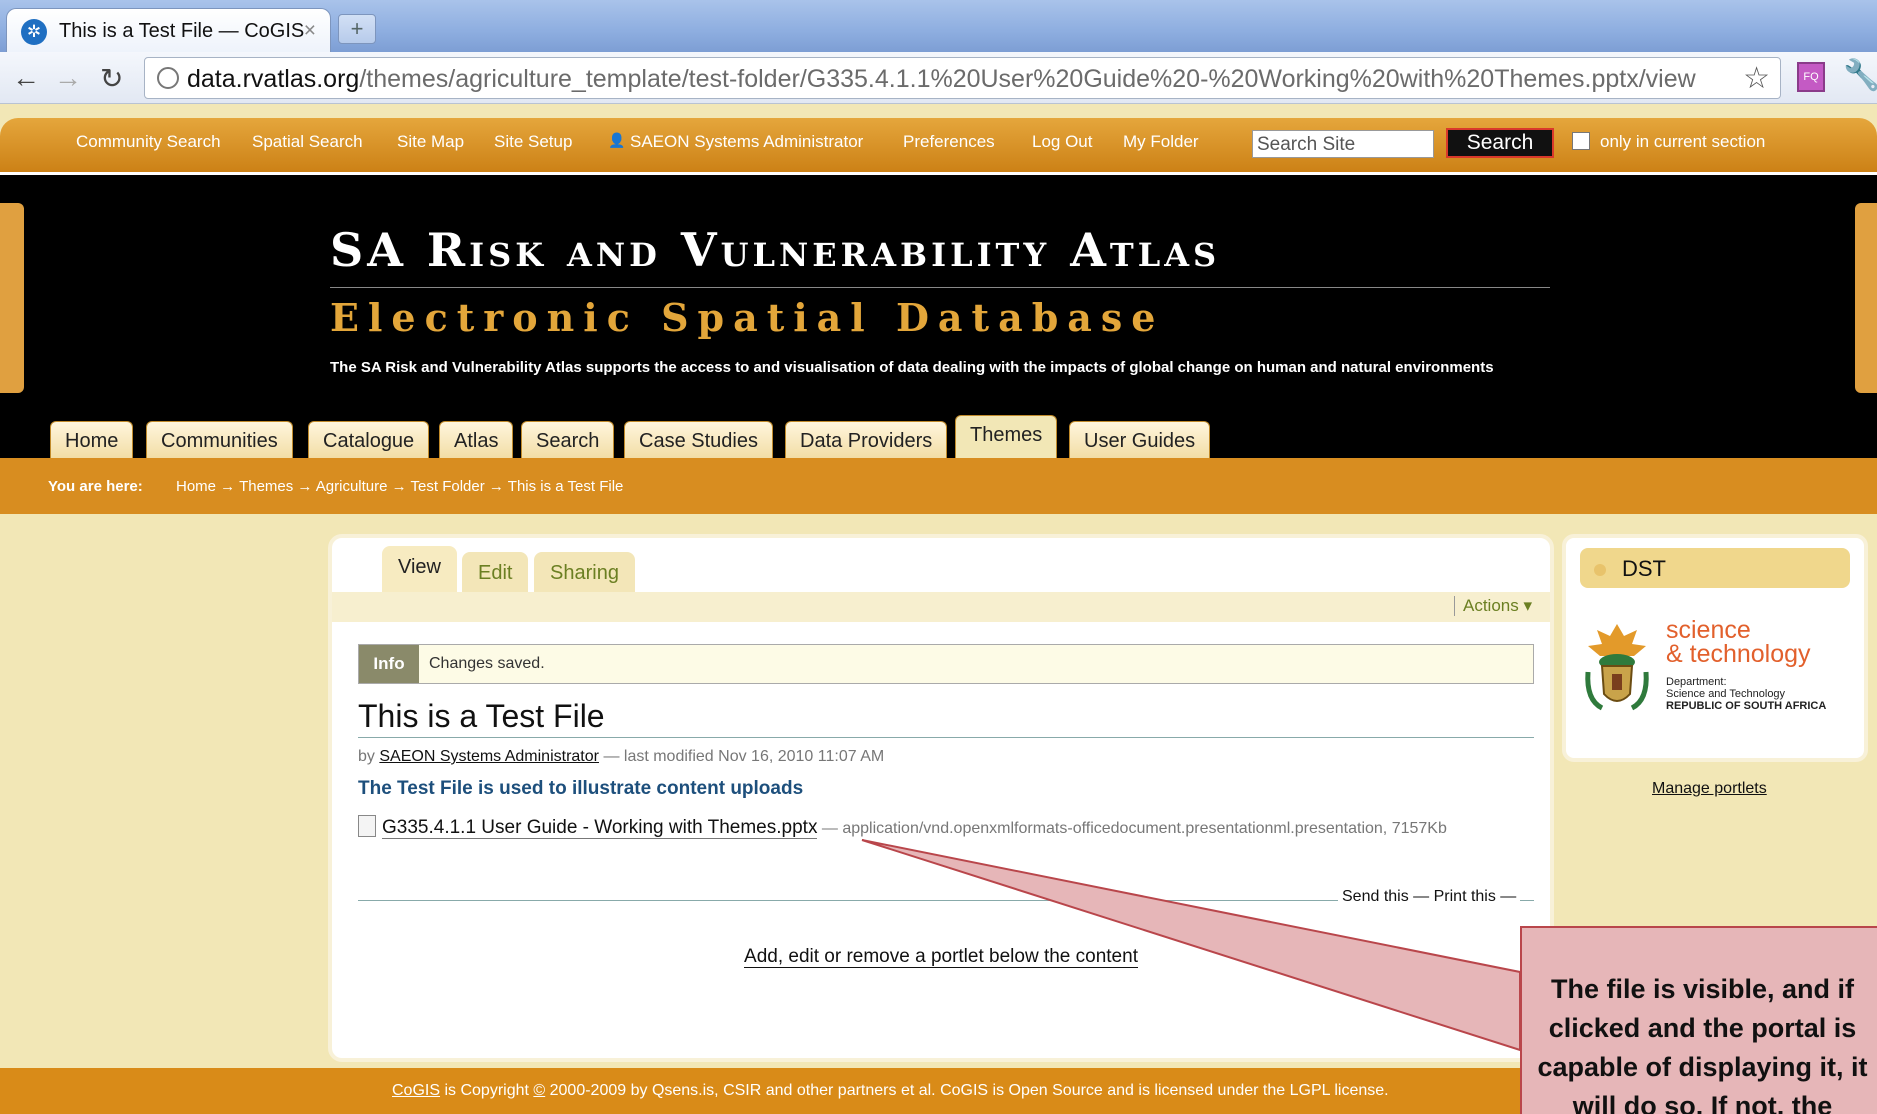 The height and width of the screenshot is (1114, 1877). Describe the element at coordinates (92, 441) in the screenshot. I see `nav-tab-home: Home` at that location.